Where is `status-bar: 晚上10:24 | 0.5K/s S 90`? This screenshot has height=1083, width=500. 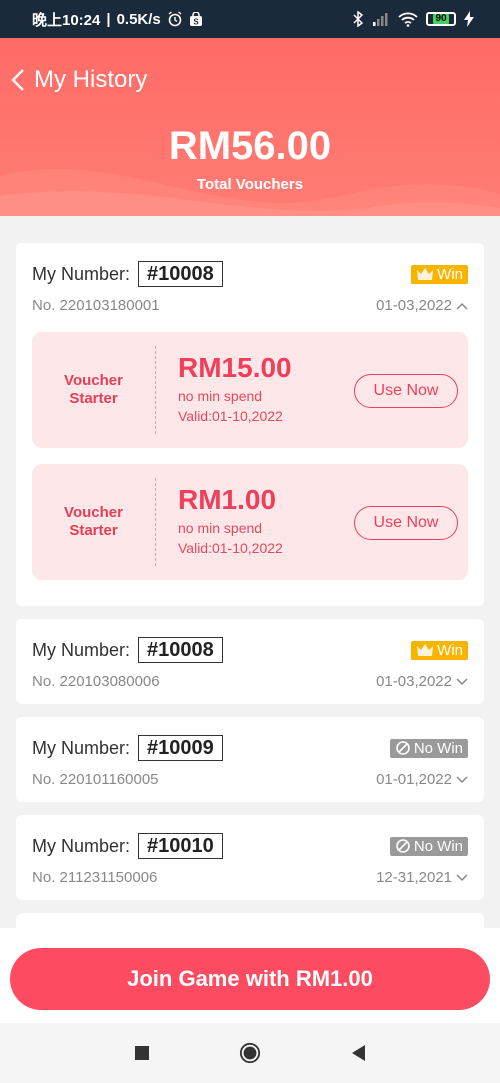
status-bar: 晚上10:24 | 0.5K/s S 90 is located at coordinates (250, 19).